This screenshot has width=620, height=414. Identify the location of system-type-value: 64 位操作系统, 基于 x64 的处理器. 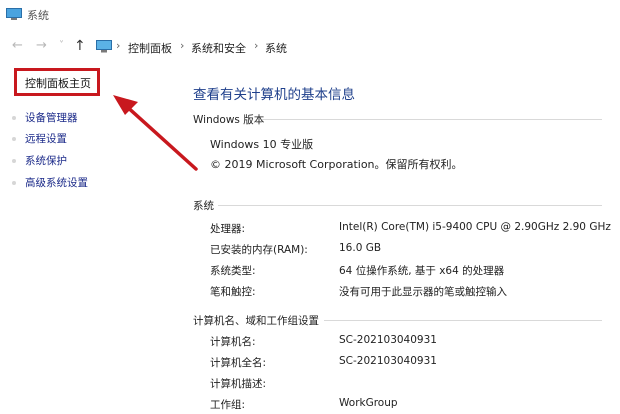
(422, 271).